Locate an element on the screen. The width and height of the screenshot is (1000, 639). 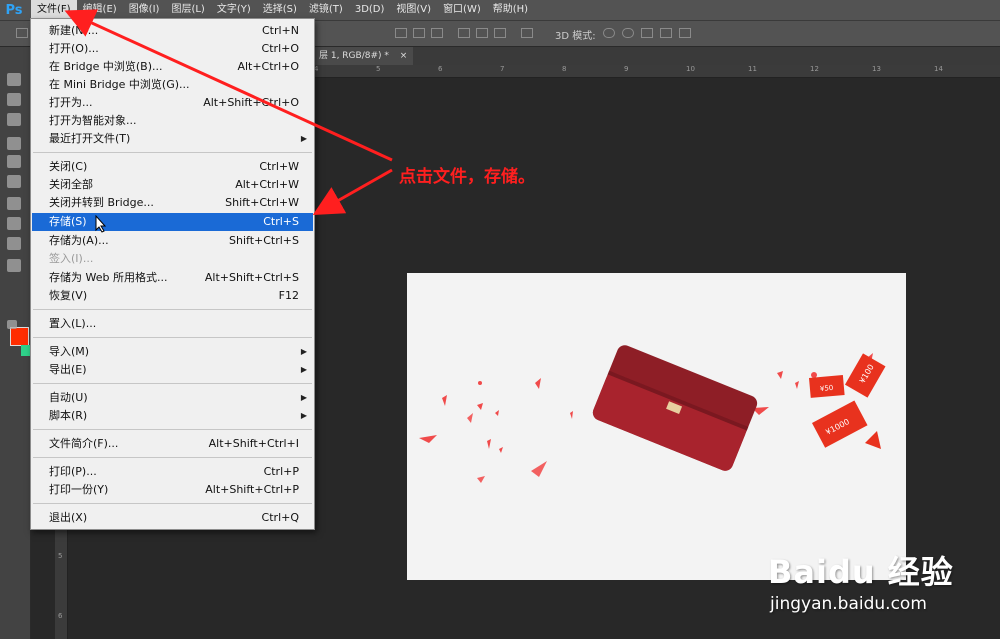
3d-roll-icon is located at coordinates (628, 33).